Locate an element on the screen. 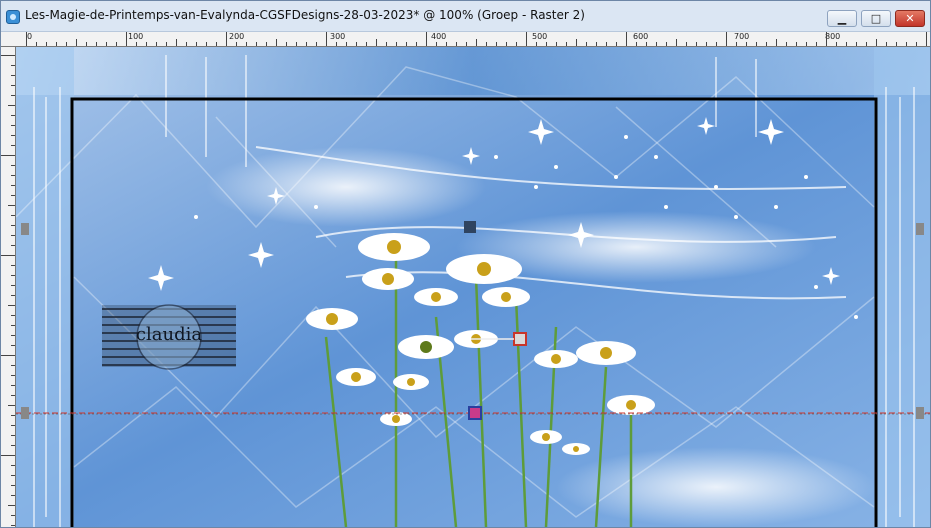 The image size is (931, 528). move-handle is located at coordinates (520, 339).